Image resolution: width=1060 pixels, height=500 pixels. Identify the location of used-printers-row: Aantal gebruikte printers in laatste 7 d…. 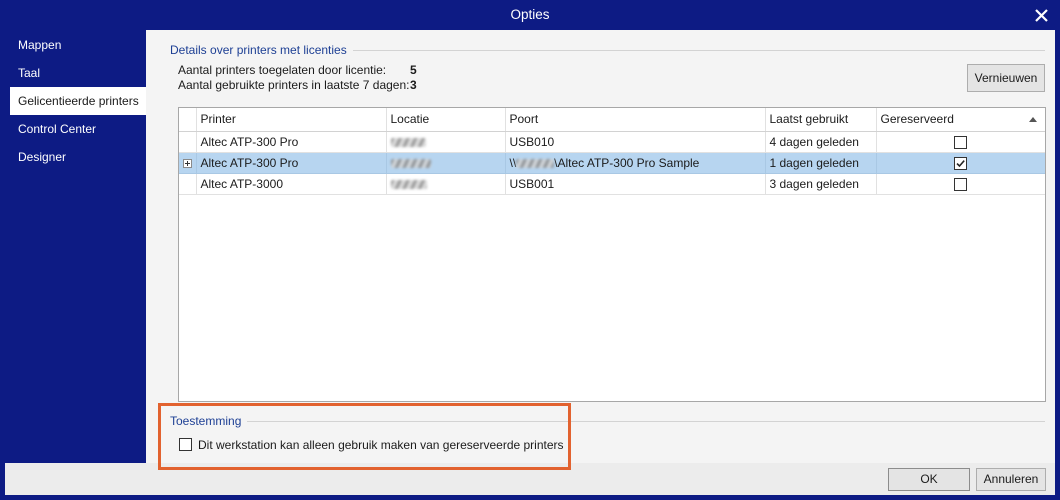
(297, 85).